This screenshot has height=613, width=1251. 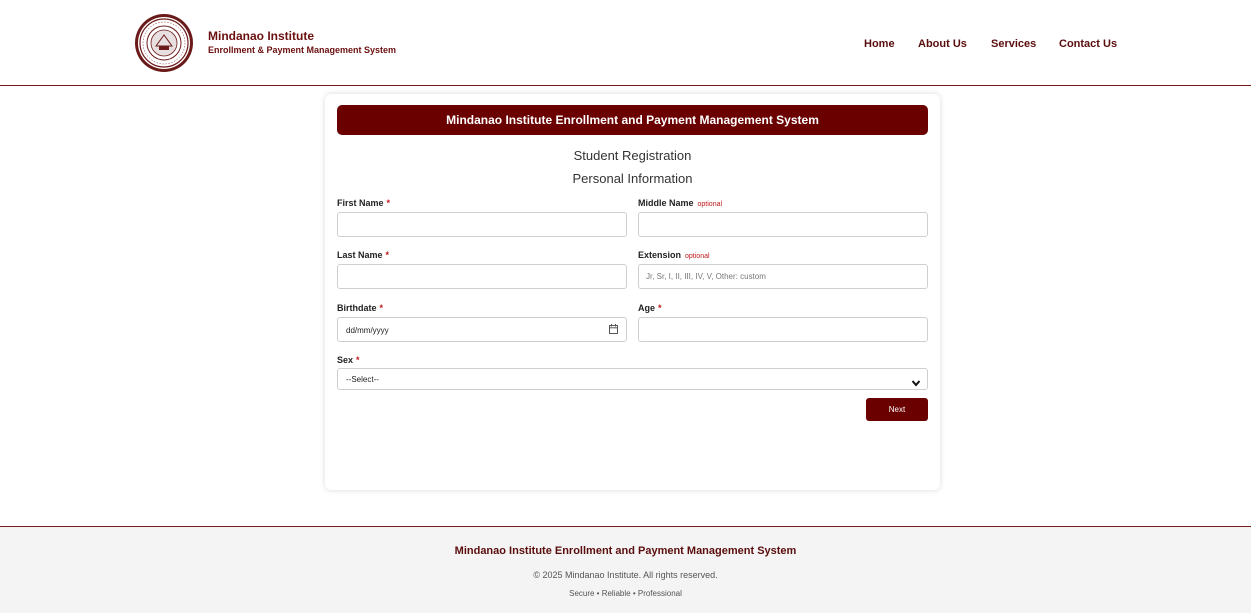 What do you see at coordinates (482, 329) in the screenshot?
I see `birthdate-input: dd/mm/yyyy` at bounding box center [482, 329].